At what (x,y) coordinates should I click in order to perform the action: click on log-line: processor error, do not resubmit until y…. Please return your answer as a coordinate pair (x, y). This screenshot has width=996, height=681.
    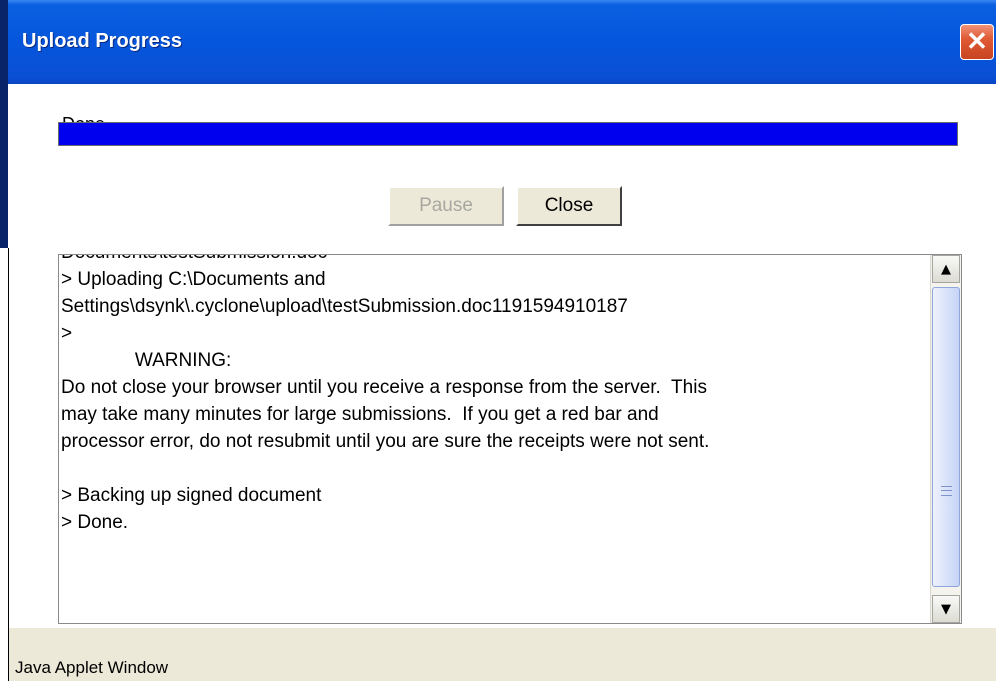
    Looking at the image, I should click on (385, 441).